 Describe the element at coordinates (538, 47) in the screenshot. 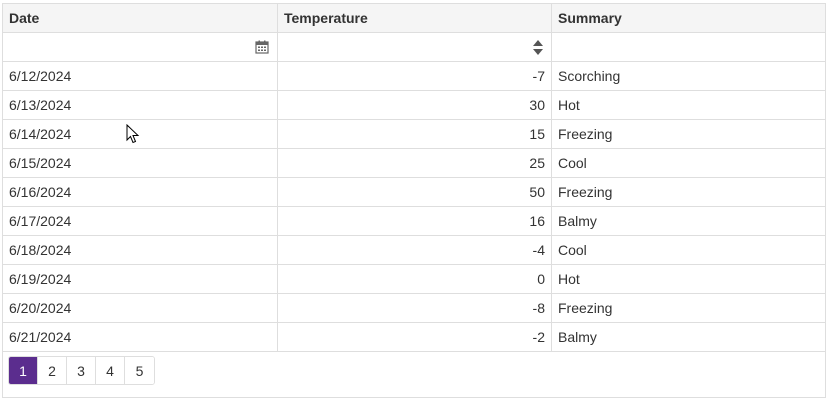

I see `spinner-arrows-icon` at that location.